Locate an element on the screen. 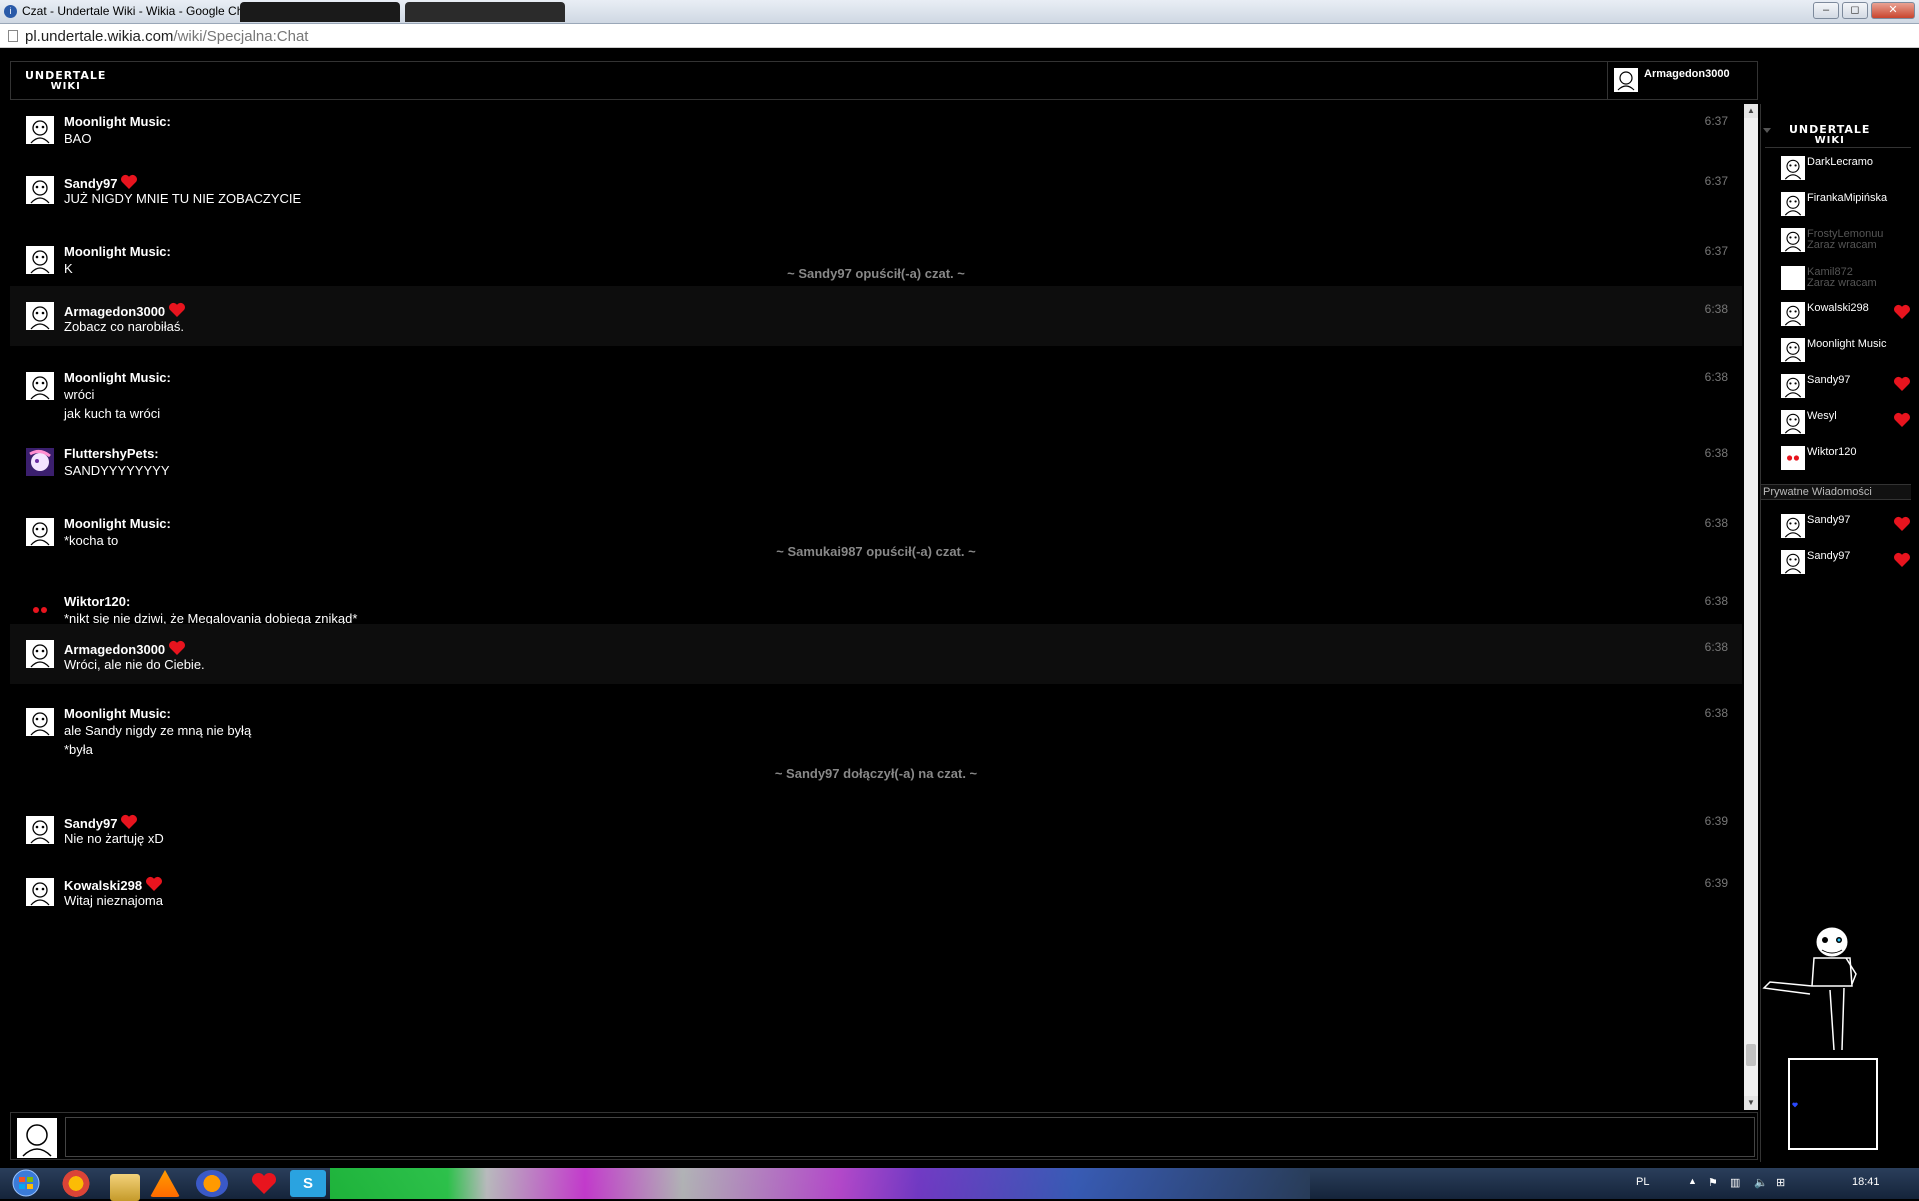 This screenshot has width=1919, height=1201. scroll-up-arrow-icon: ▲ is located at coordinates (1751, 111).